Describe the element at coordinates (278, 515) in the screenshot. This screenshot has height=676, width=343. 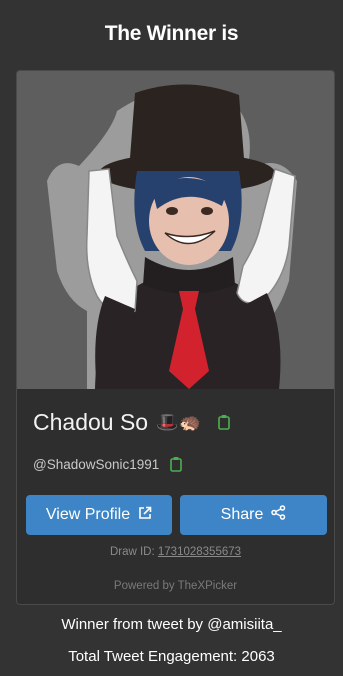
I see `share-icon` at that location.